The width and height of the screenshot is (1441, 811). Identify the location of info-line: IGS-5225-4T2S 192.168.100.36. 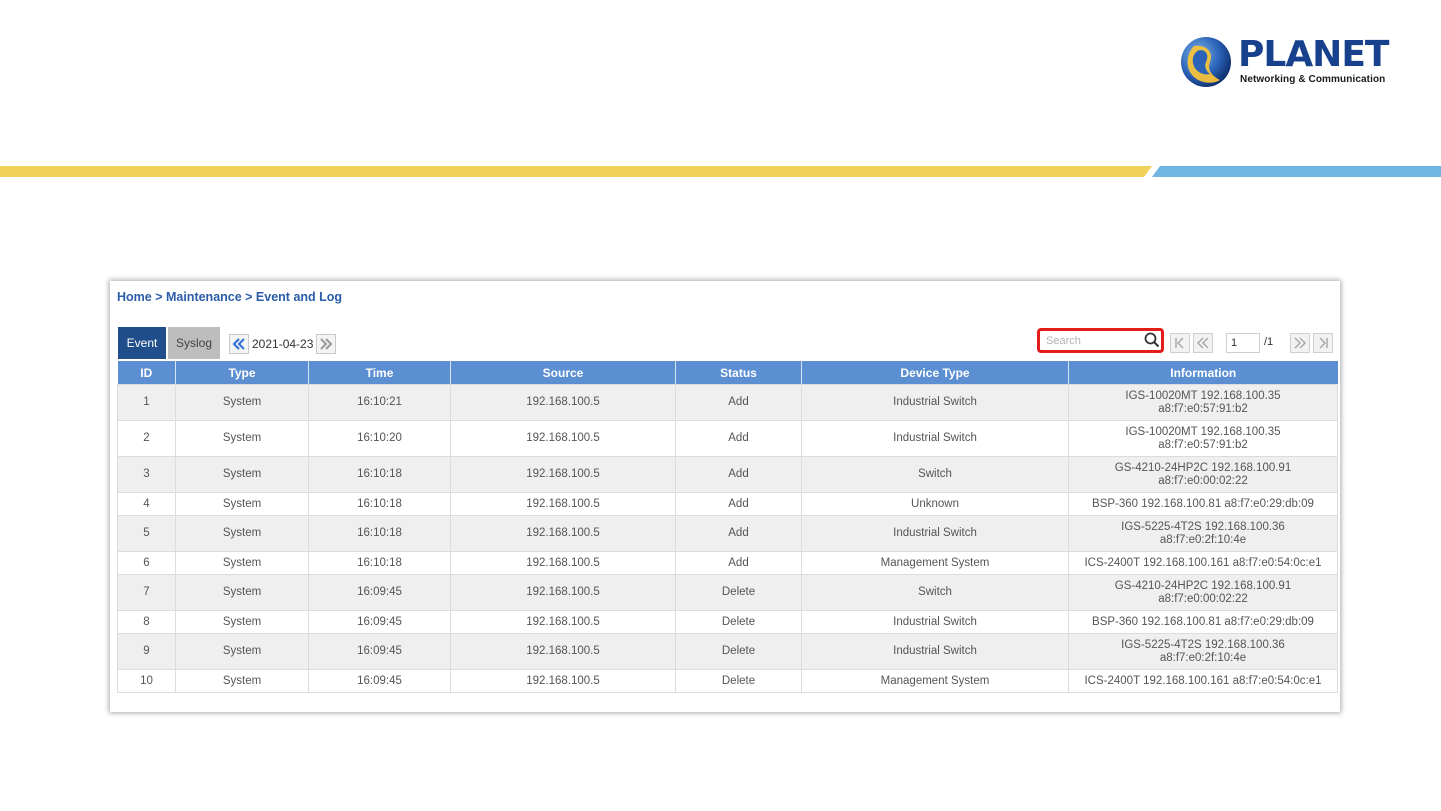
(1203, 644).